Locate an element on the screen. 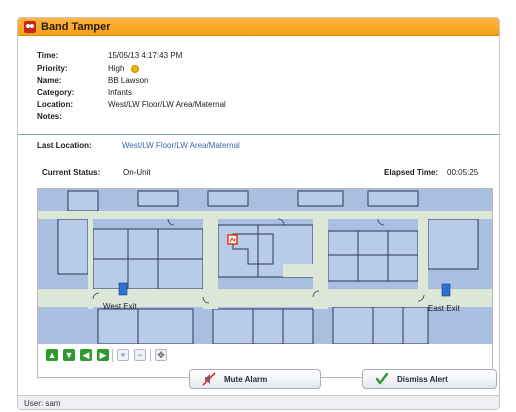 This screenshot has height=412, width=516. category-value: Infants is located at coordinates (120, 92).